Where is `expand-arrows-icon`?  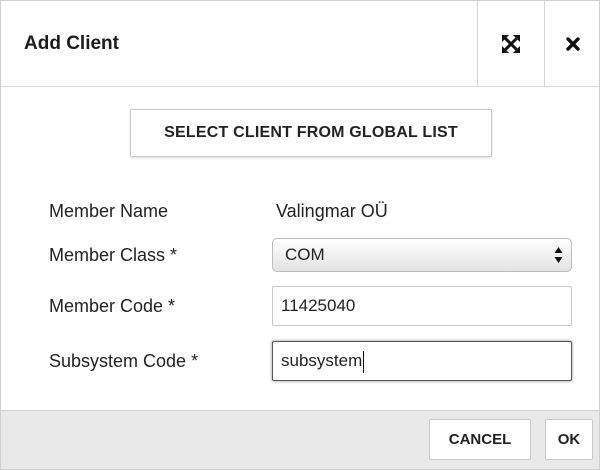 expand-arrows-icon is located at coordinates (510, 43).